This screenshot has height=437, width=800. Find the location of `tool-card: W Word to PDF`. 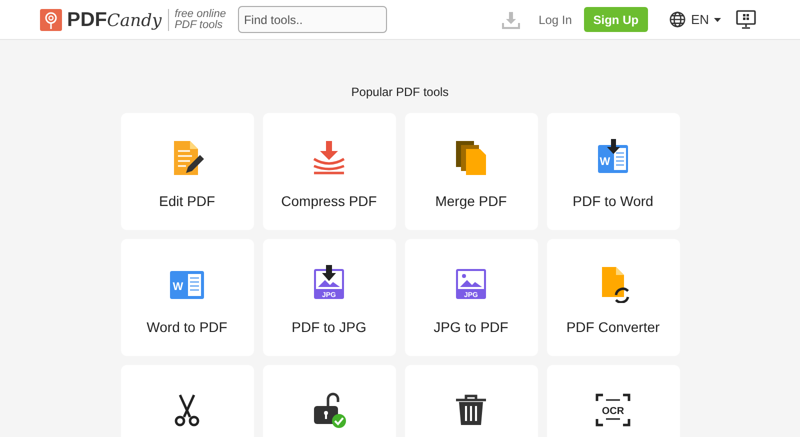

tool-card: W Word to PDF is located at coordinates (187, 297).